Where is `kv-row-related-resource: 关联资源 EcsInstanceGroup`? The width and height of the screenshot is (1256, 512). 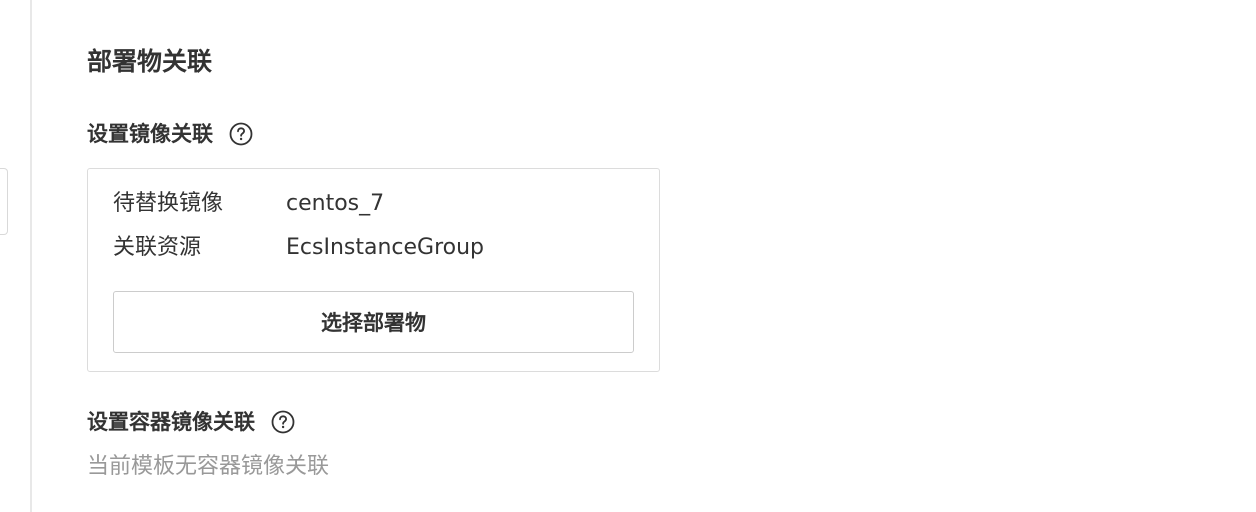
kv-row-related-resource: 关联资源 EcsInstanceGroup is located at coordinates (298, 248).